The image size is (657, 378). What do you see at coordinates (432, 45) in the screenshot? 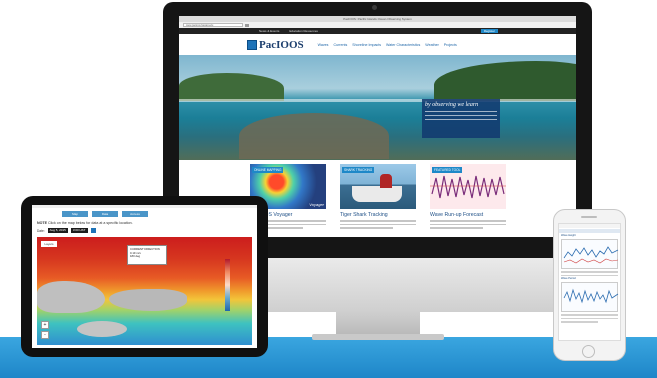
I see `nav-item-weather: Weather` at bounding box center [432, 45].